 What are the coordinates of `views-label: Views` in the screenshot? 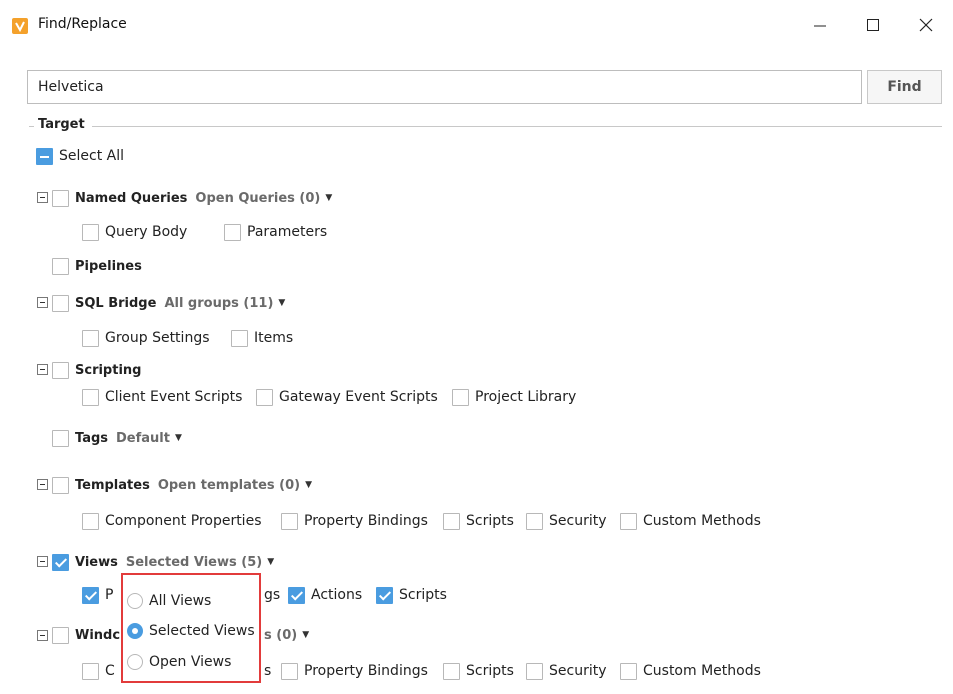 It's located at (96, 562).